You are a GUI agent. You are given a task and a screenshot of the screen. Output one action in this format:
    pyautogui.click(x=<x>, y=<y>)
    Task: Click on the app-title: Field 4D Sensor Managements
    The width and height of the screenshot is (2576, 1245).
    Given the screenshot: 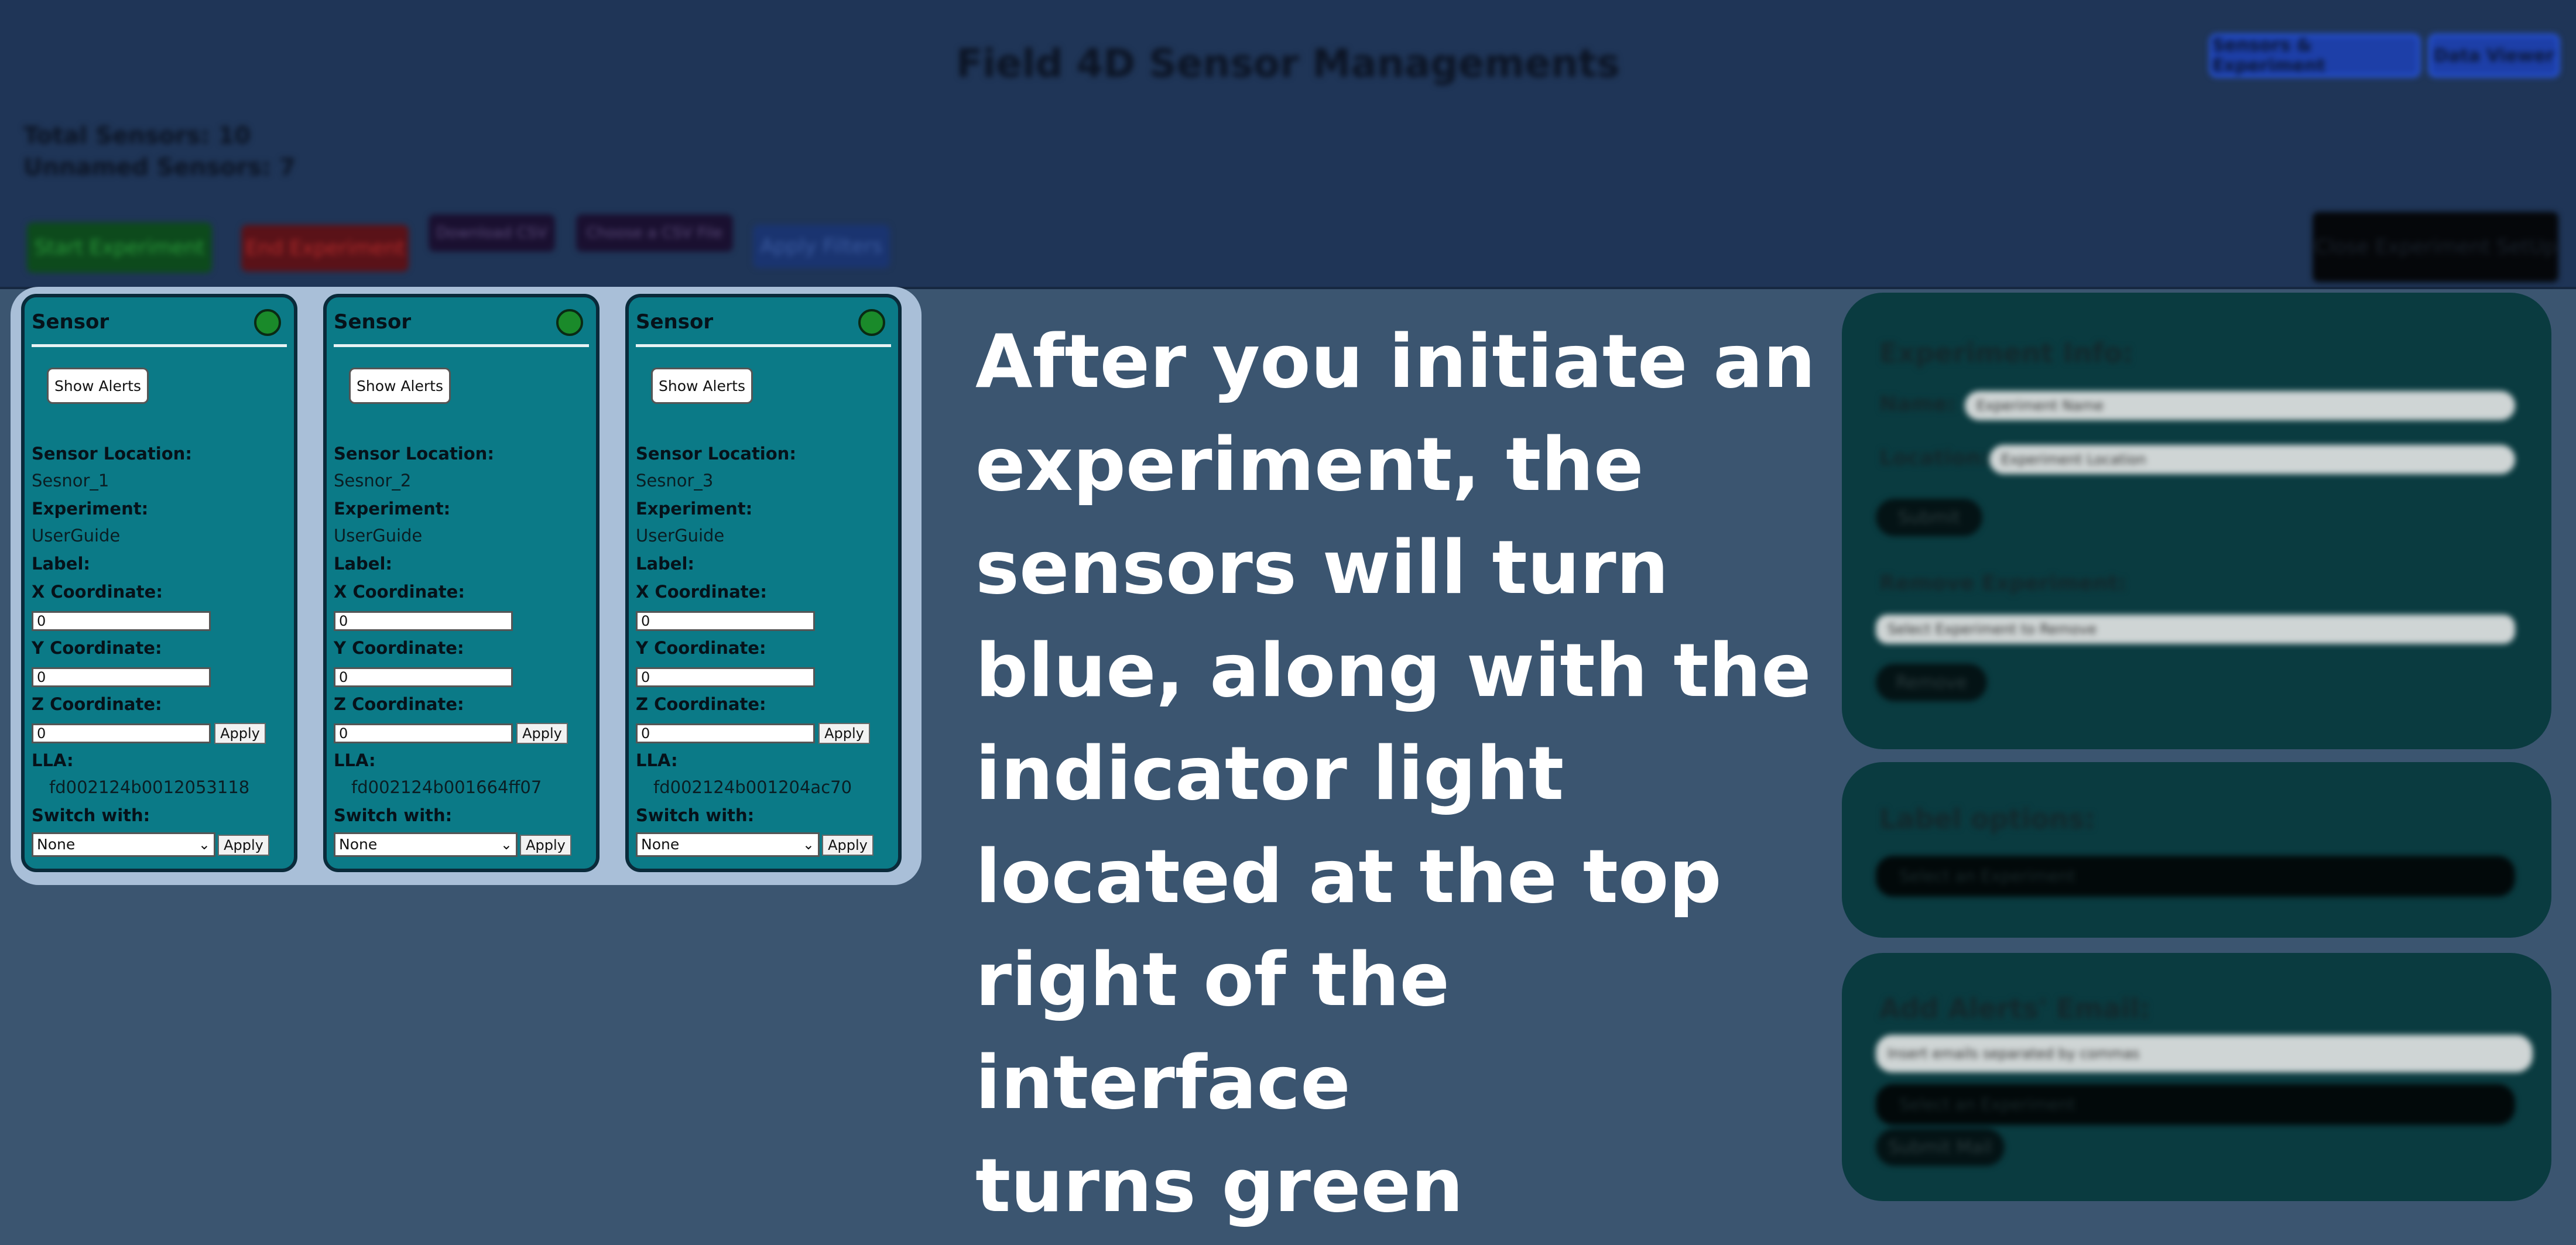 What is the action you would take?
    pyautogui.click(x=1288, y=64)
    